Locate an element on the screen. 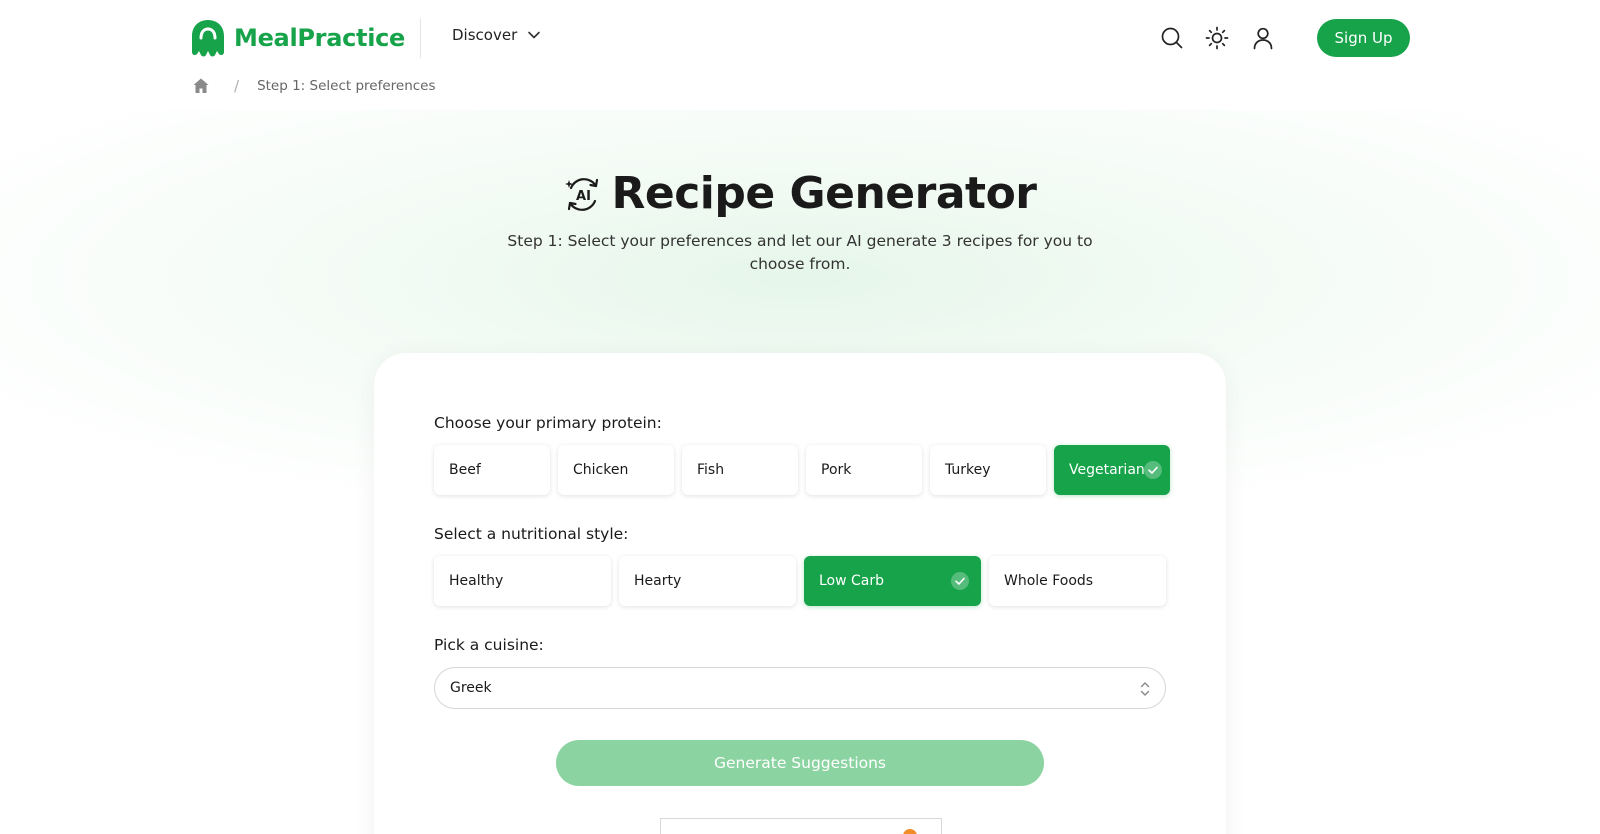 The image size is (1600, 834). style-option-whole-foods: Whole Foods is located at coordinates (1077, 581).